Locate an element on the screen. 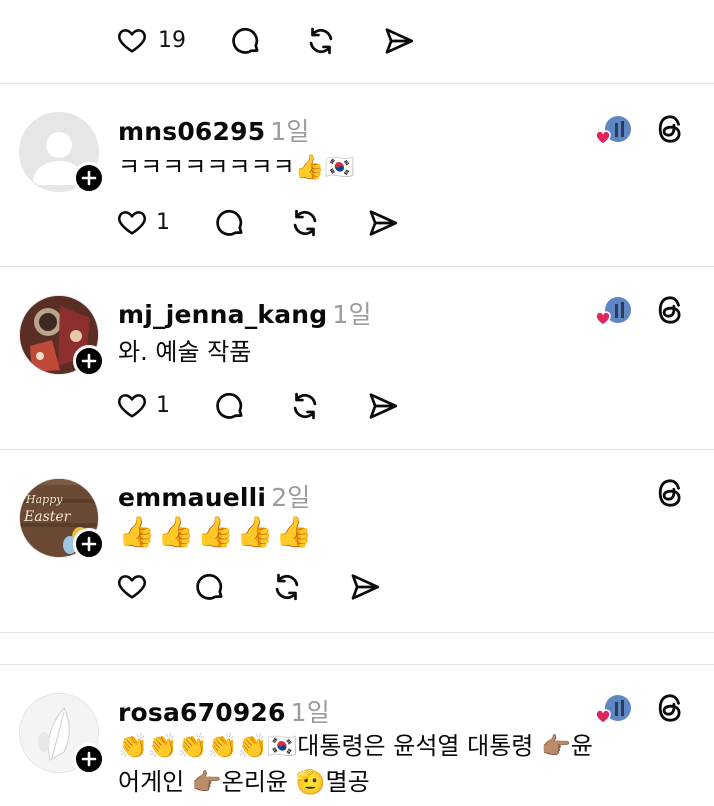 The width and height of the screenshot is (714, 806). username-text: rosa670926 is located at coordinates (202, 712).